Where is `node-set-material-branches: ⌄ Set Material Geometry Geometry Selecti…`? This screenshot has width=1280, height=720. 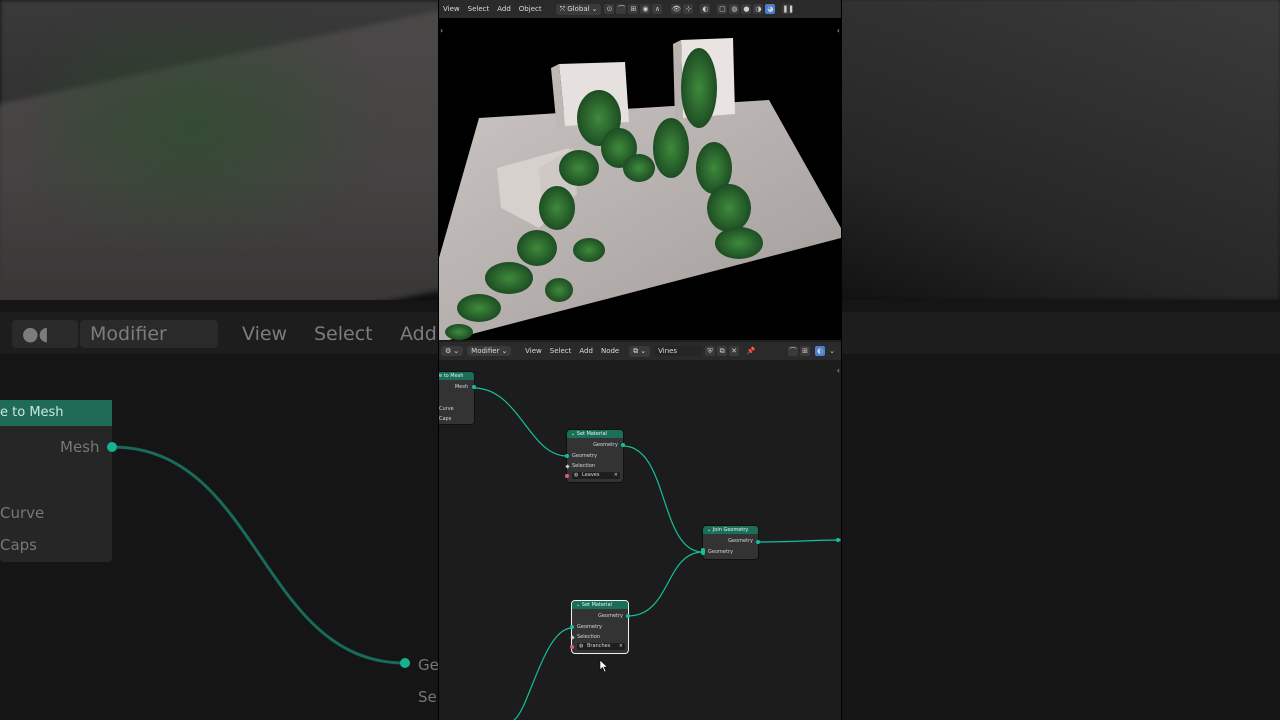 node-set-material-branches: ⌄ Set Material Geometry Geometry Selecti… is located at coordinates (600, 627).